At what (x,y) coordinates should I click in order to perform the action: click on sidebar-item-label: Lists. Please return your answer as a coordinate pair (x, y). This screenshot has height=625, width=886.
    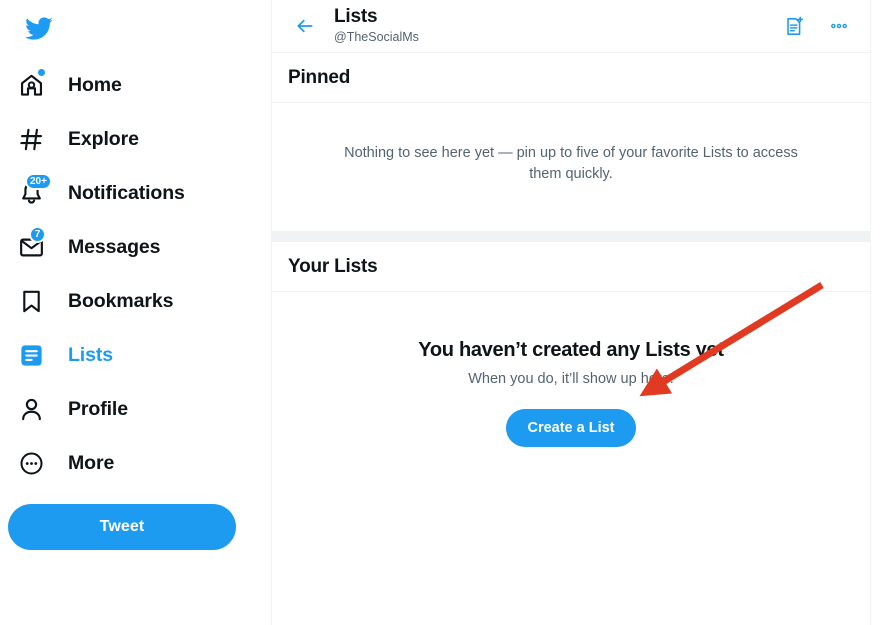
    Looking at the image, I should click on (91, 354).